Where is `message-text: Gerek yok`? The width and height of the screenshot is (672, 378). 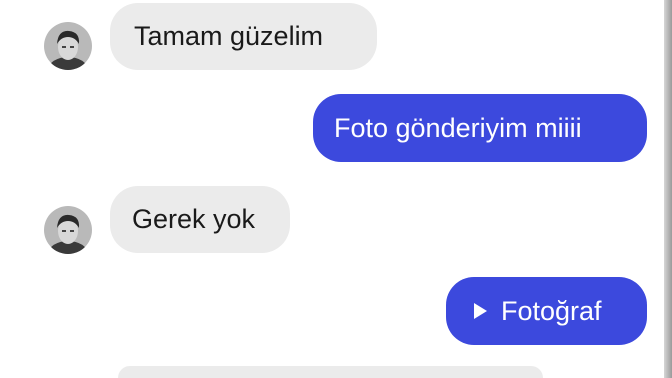
message-text: Gerek yok is located at coordinates (194, 219).